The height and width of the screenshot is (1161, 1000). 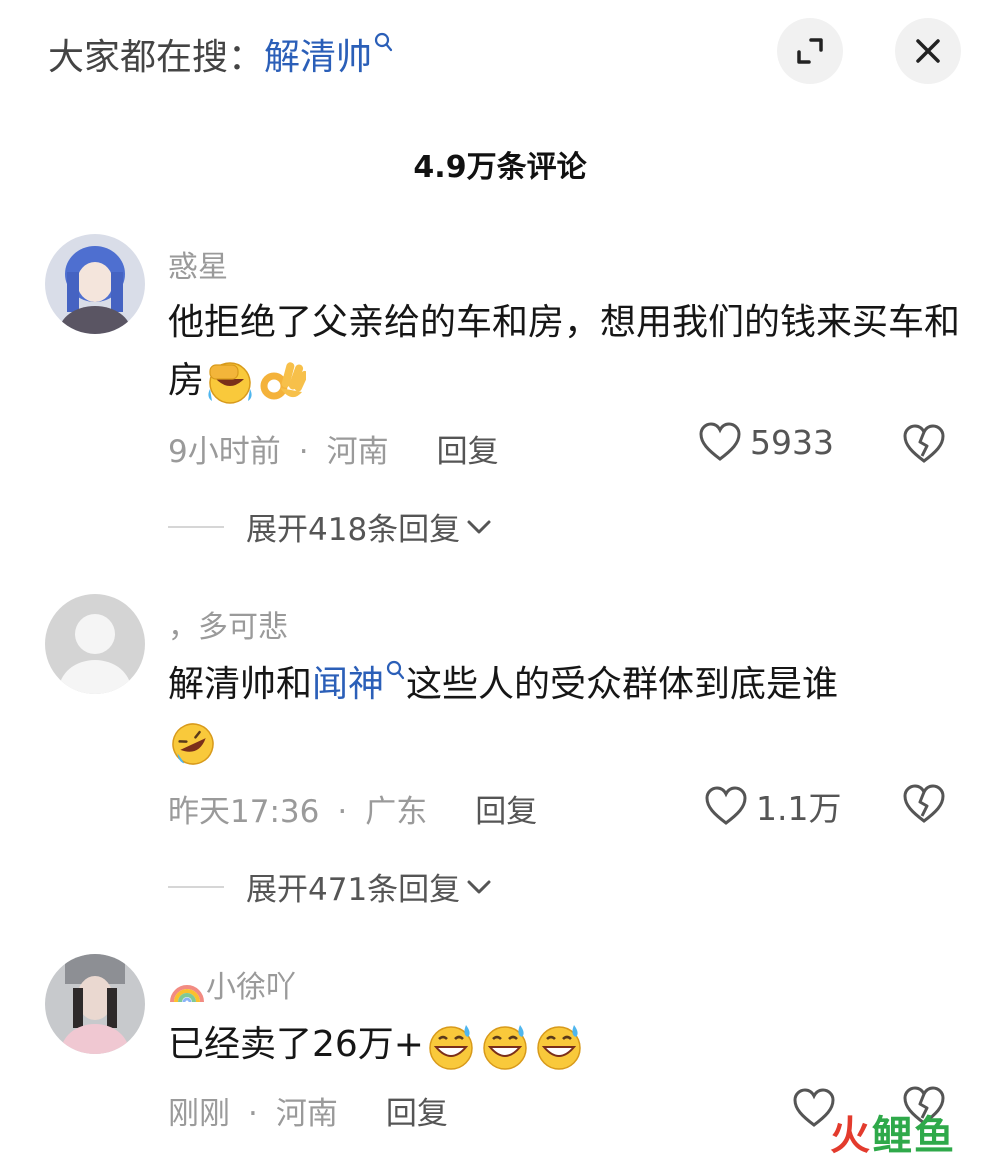 What do you see at coordinates (198, 264) in the screenshot?
I see `username: 惑星` at bounding box center [198, 264].